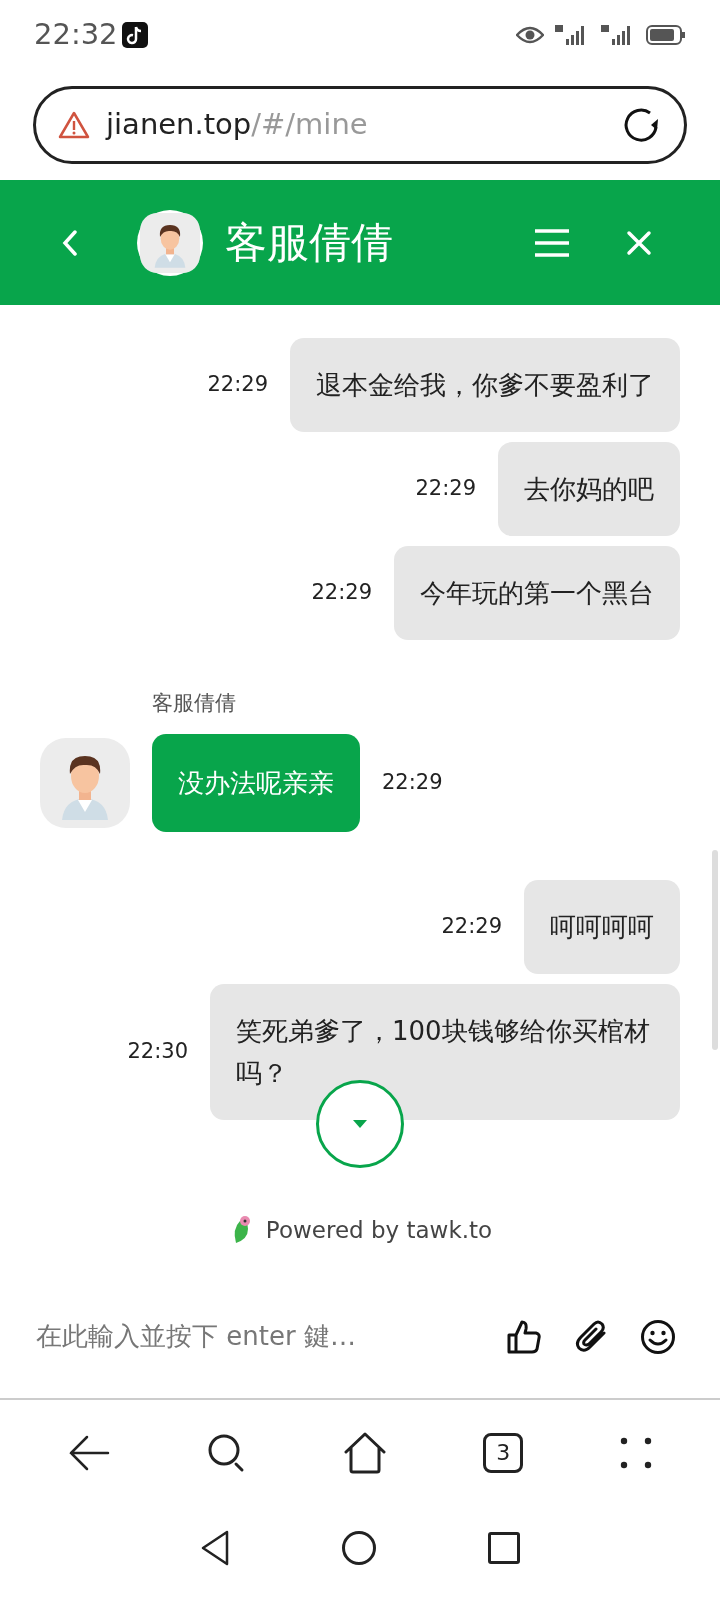 This screenshot has width=720, height=1600. What do you see at coordinates (602, 926) in the screenshot?
I see `message-bubble: 呵呵呵呵` at bounding box center [602, 926].